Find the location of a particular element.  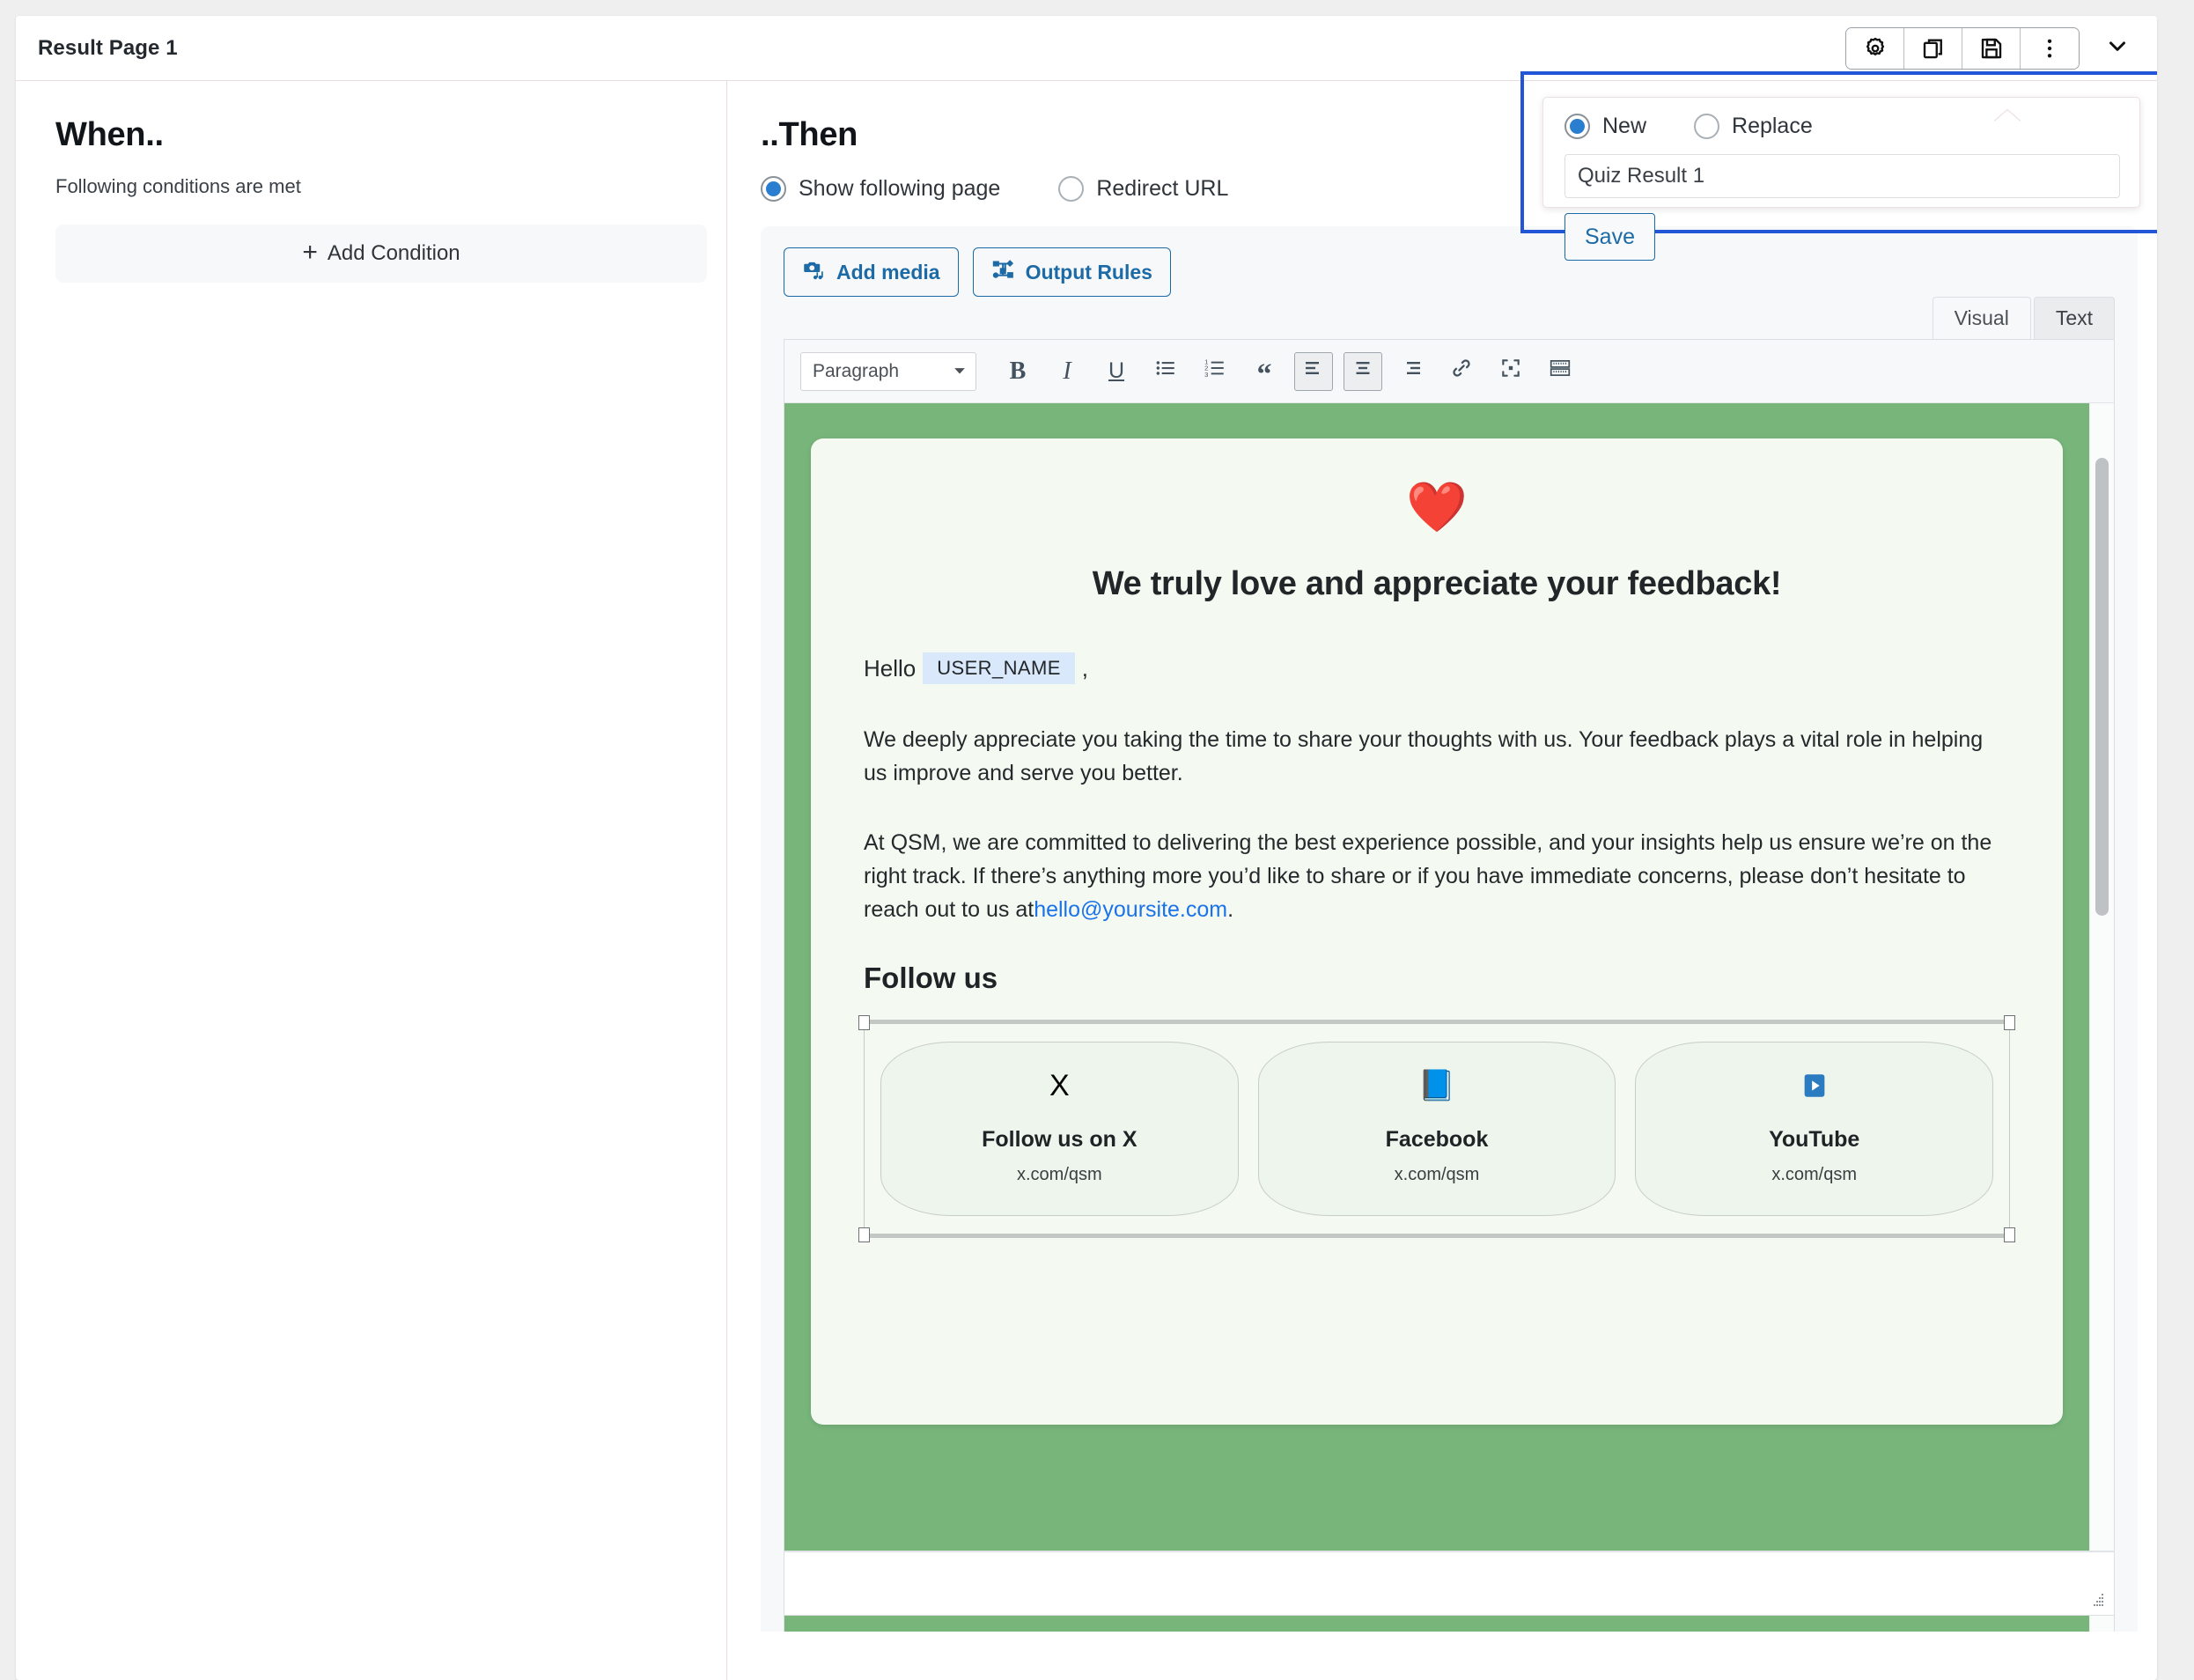

numbered-list-button: 1 2 3 is located at coordinates (1215, 371).